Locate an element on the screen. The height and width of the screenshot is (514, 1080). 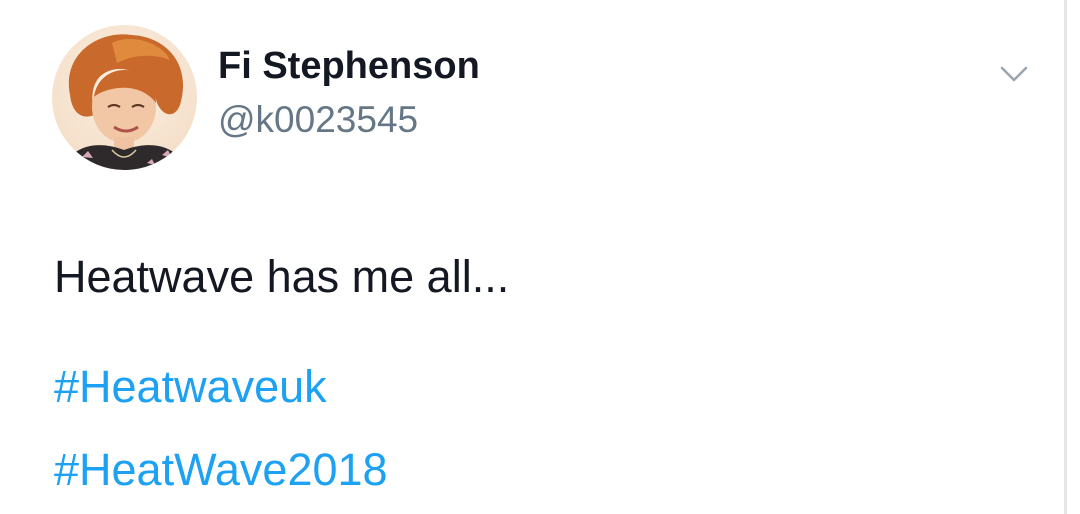
avatar is located at coordinates (124, 97).